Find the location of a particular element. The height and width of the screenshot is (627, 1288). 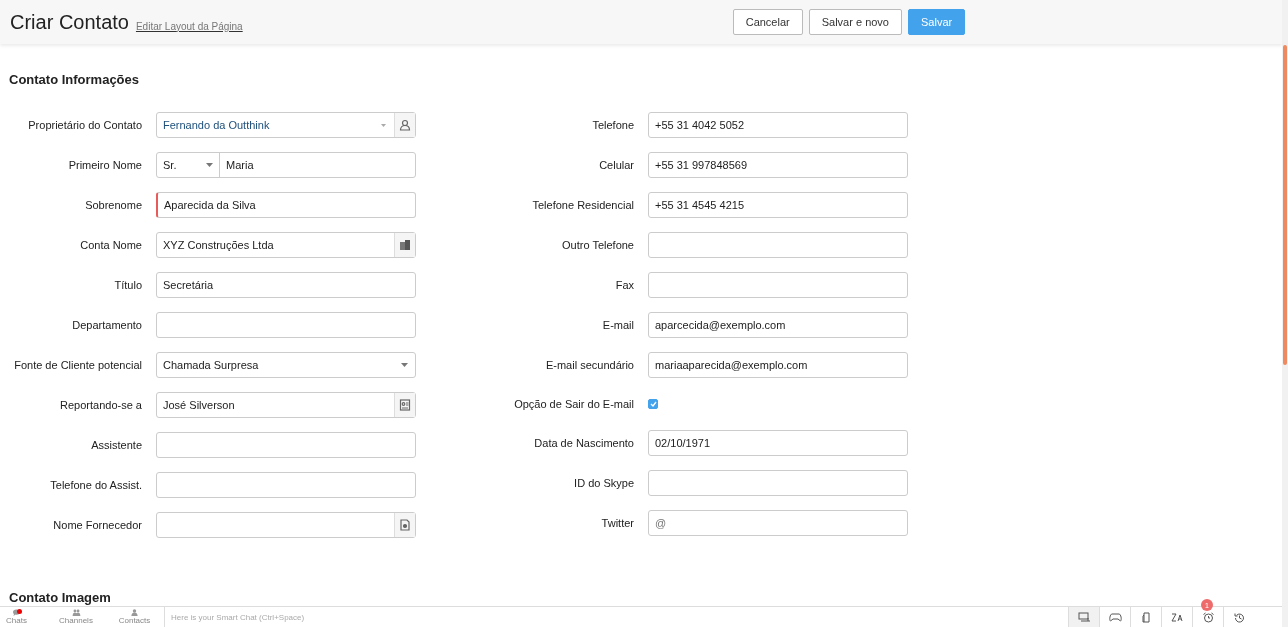

text-field: Secretária is located at coordinates (286, 285).